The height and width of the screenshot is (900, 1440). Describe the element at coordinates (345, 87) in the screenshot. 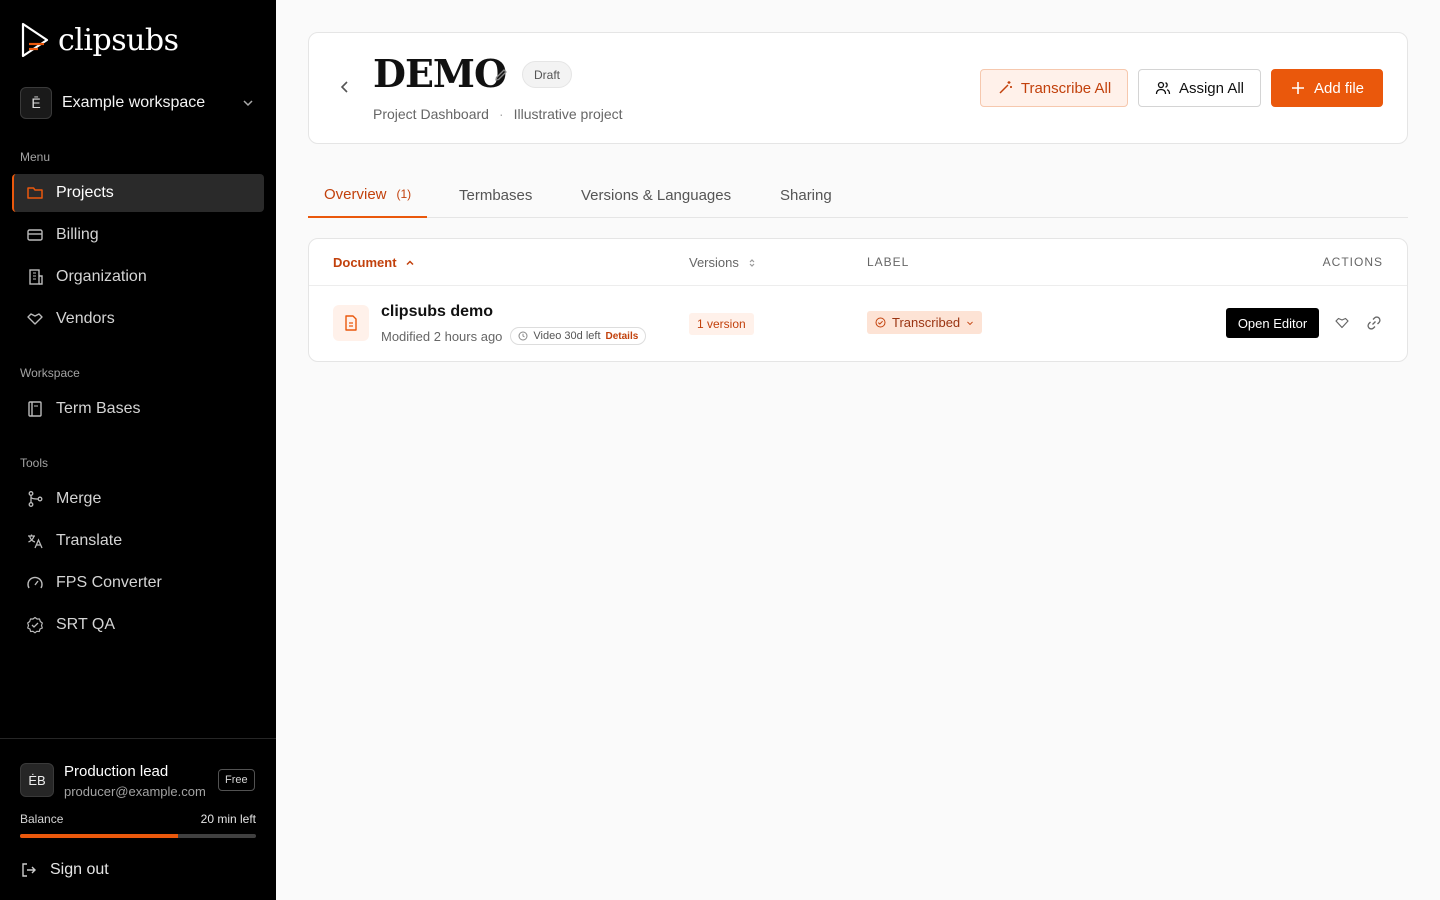

I see `chevron-left-icon` at that location.